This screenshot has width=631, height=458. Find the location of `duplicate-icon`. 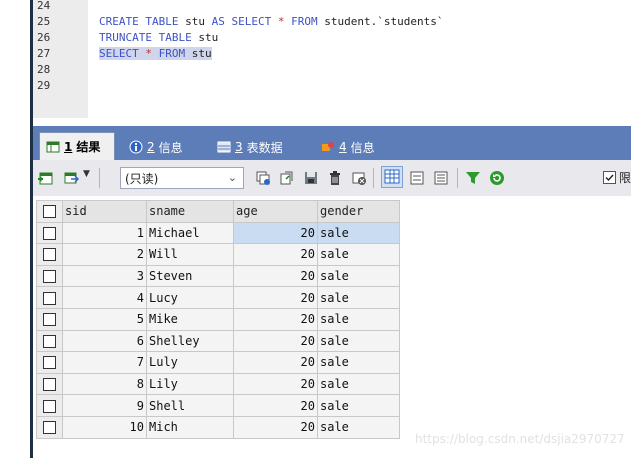

duplicate-icon is located at coordinates (287, 178).